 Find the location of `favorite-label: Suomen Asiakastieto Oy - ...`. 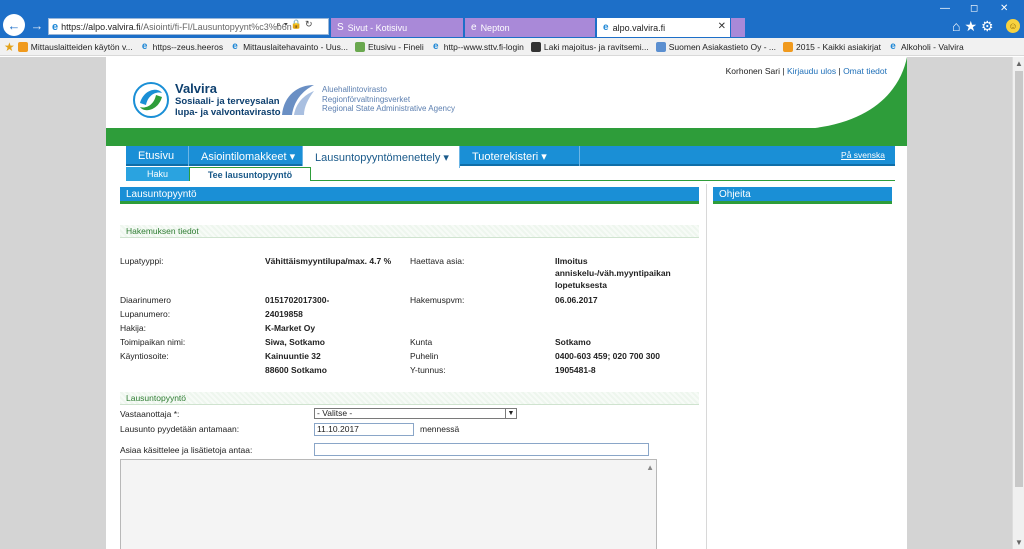

favorite-label: Suomen Asiakastieto Oy - ... is located at coordinates (722, 46).